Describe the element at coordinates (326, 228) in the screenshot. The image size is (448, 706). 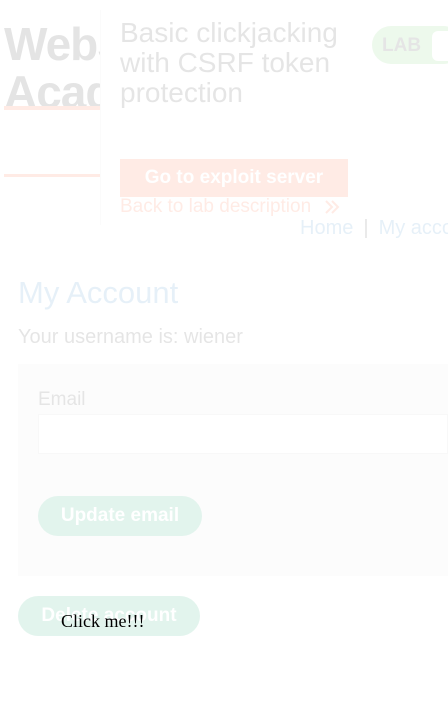
I see `nav-home-link: Home` at that location.